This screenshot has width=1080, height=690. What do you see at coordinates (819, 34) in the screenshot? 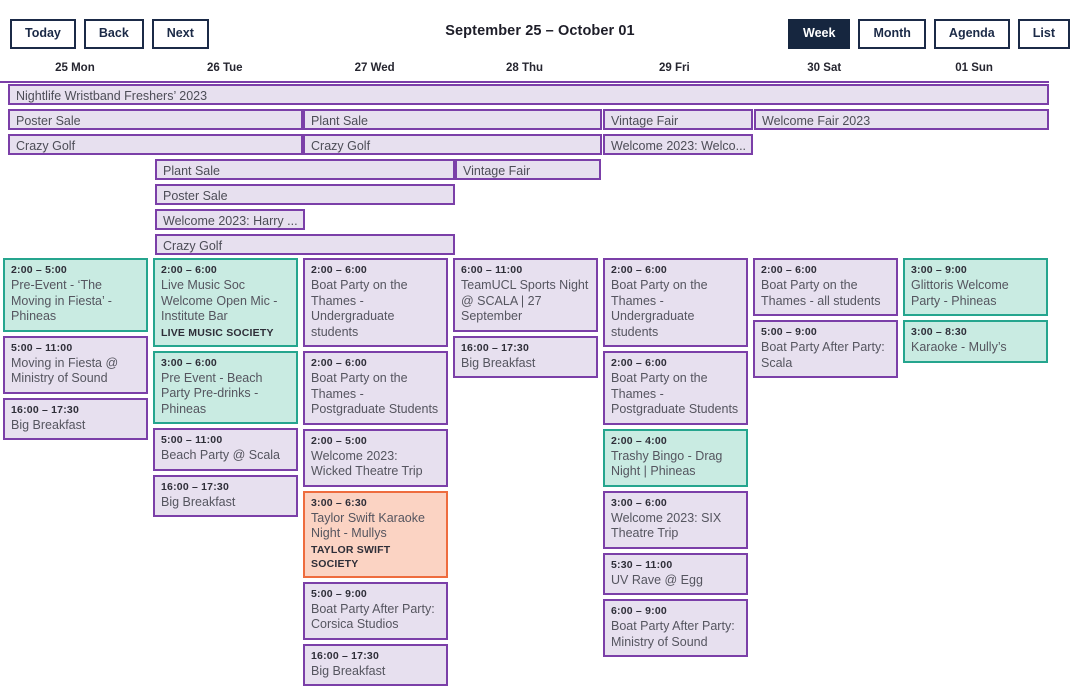
I see `view-week-button: Week` at bounding box center [819, 34].